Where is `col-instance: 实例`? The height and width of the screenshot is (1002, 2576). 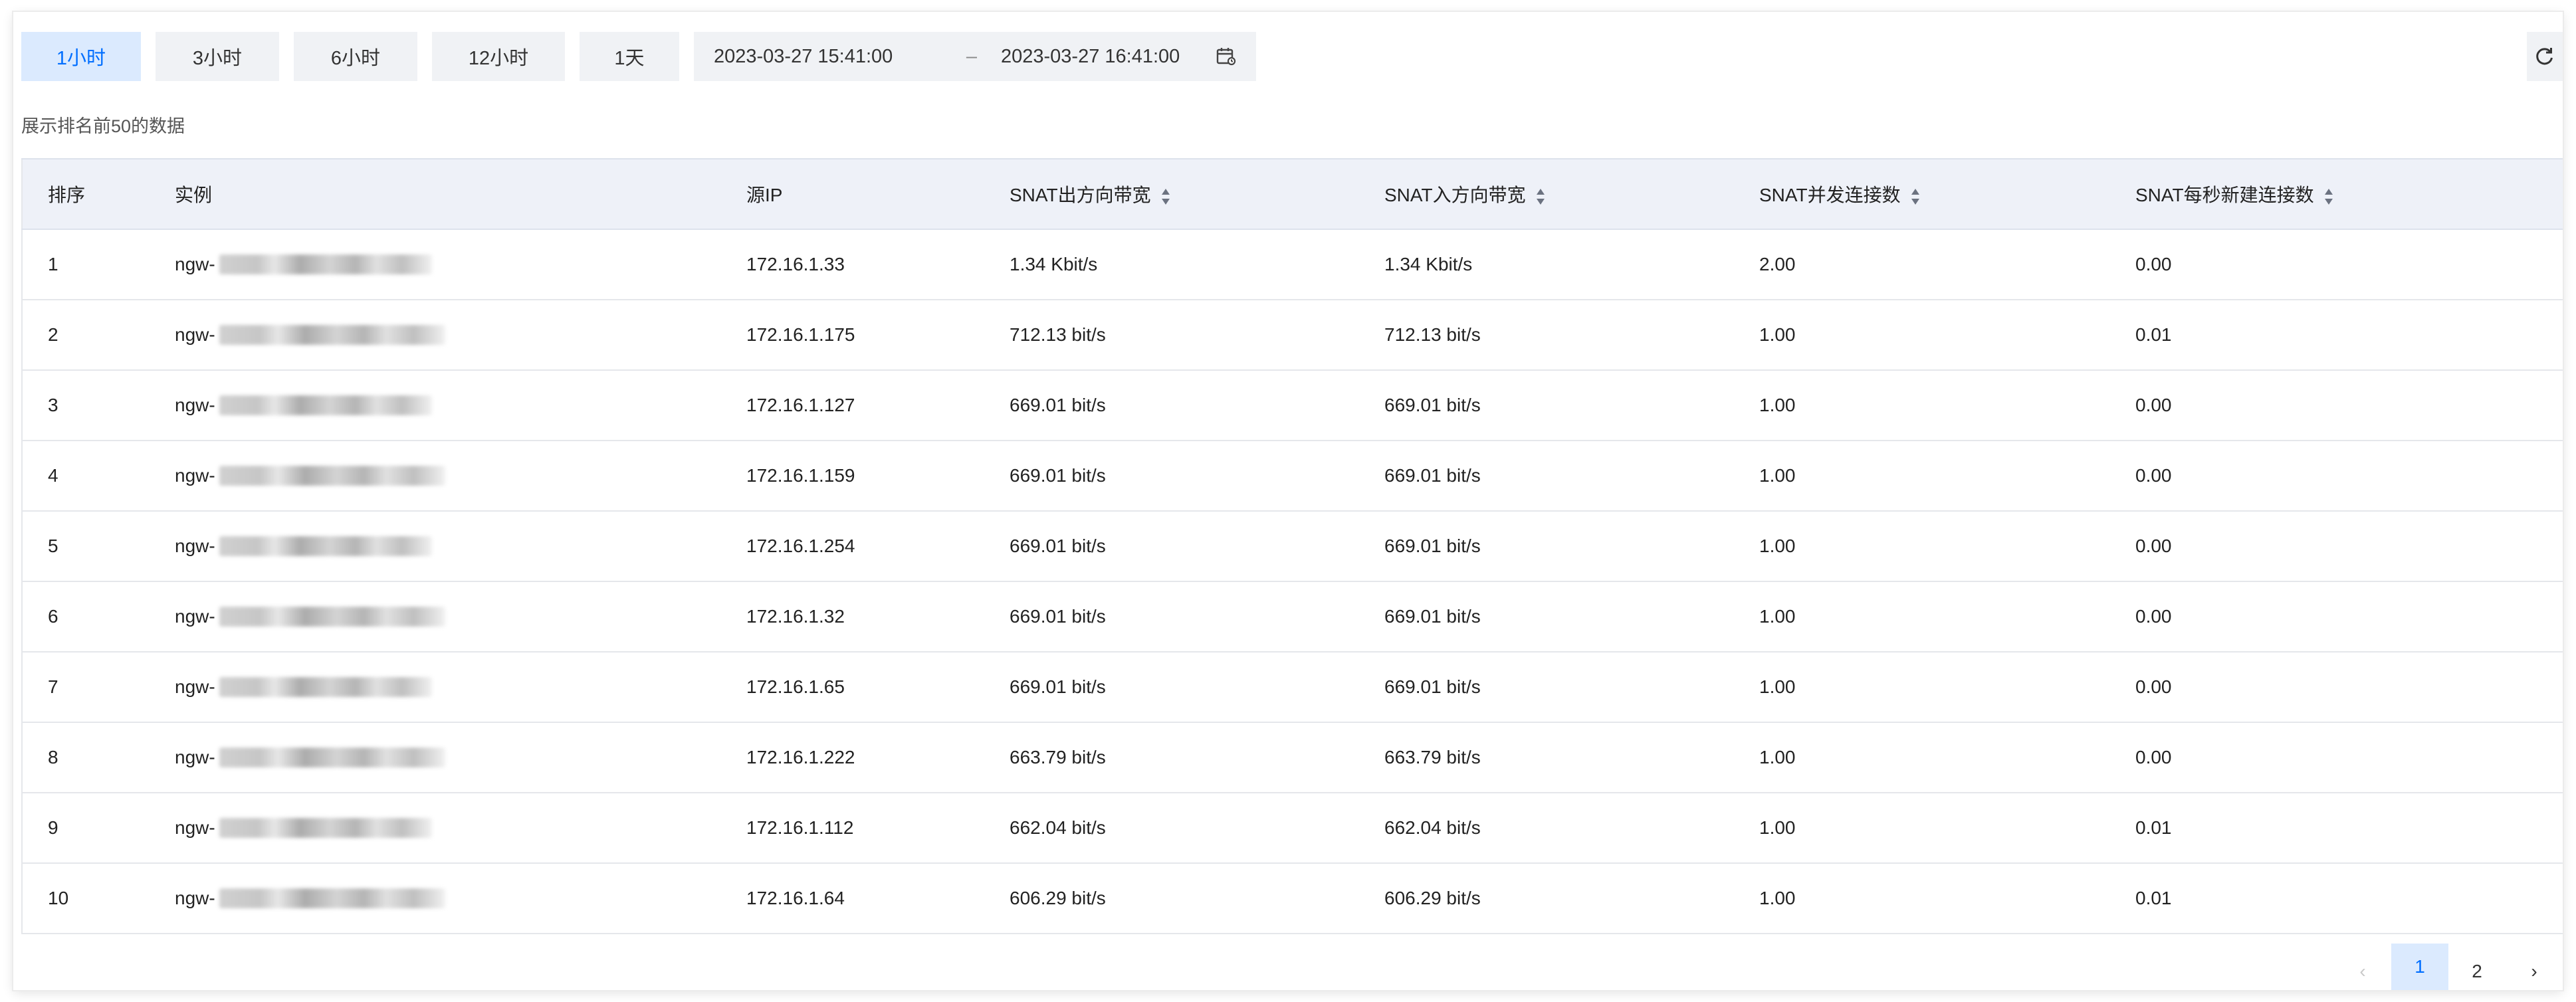
col-instance: 实例 is located at coordinates (460, 194).